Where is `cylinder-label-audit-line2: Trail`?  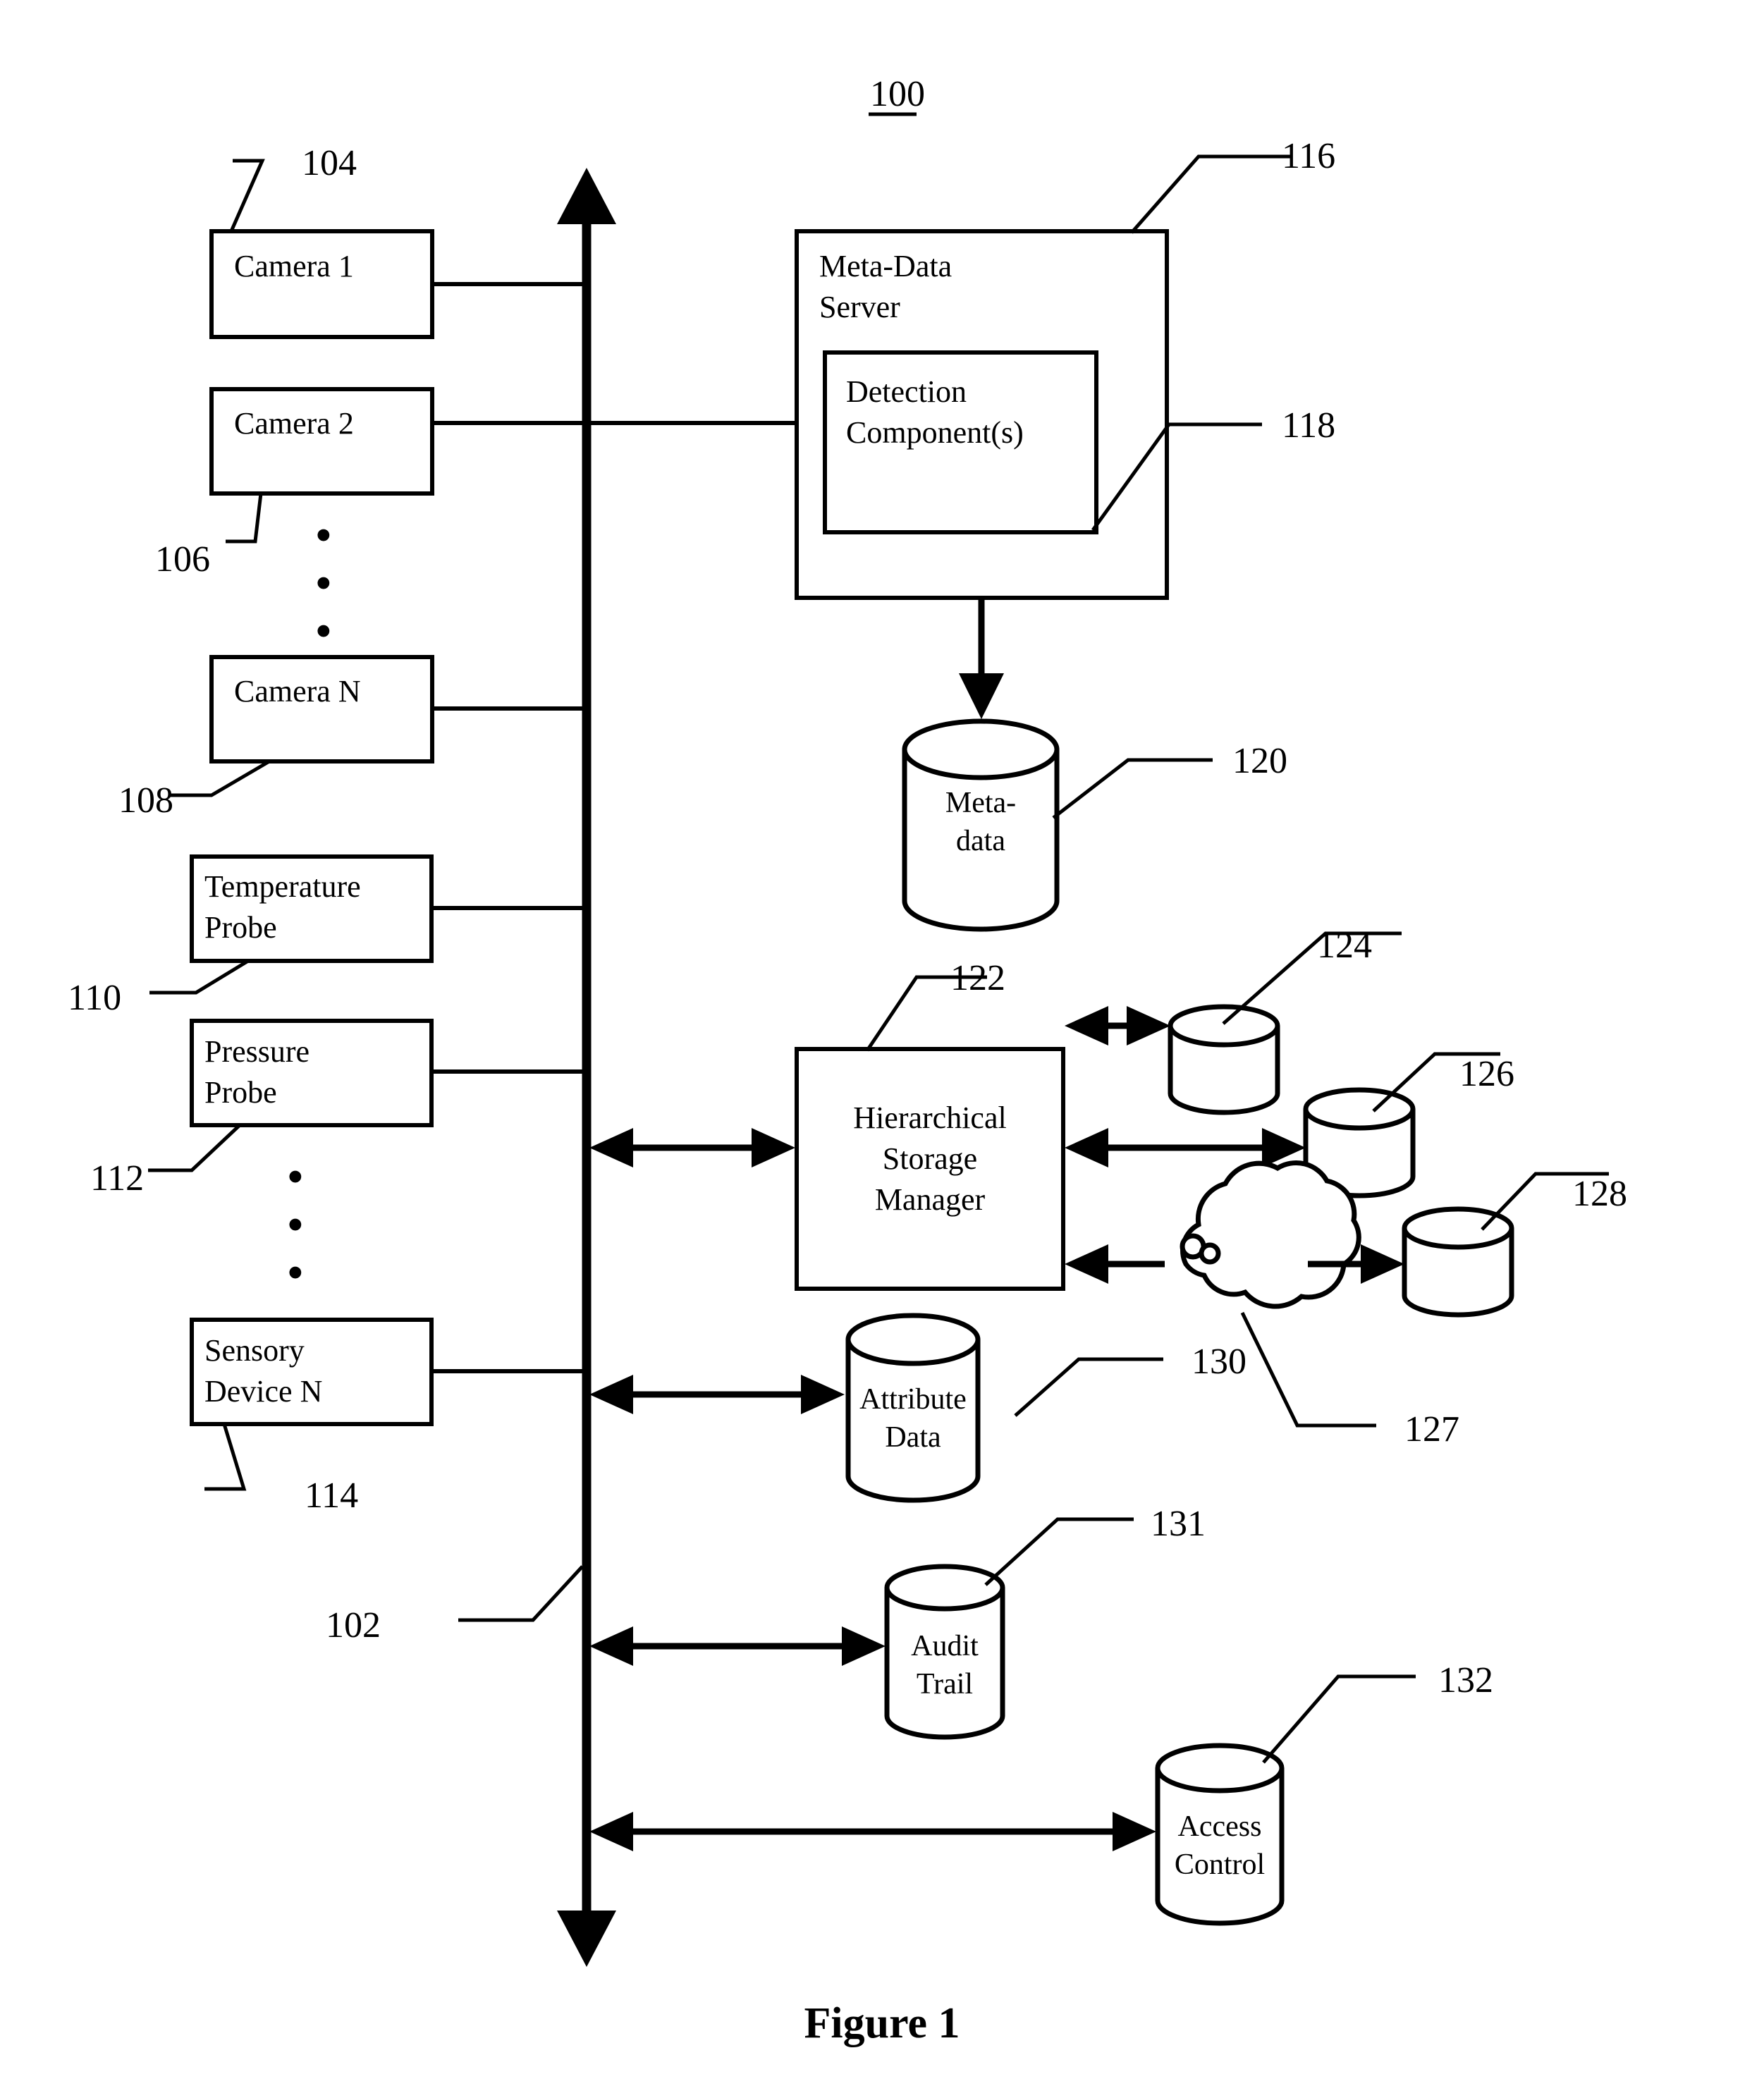 cylinder-label-audit-line2: Trail is located at coordinates (945, 1684).